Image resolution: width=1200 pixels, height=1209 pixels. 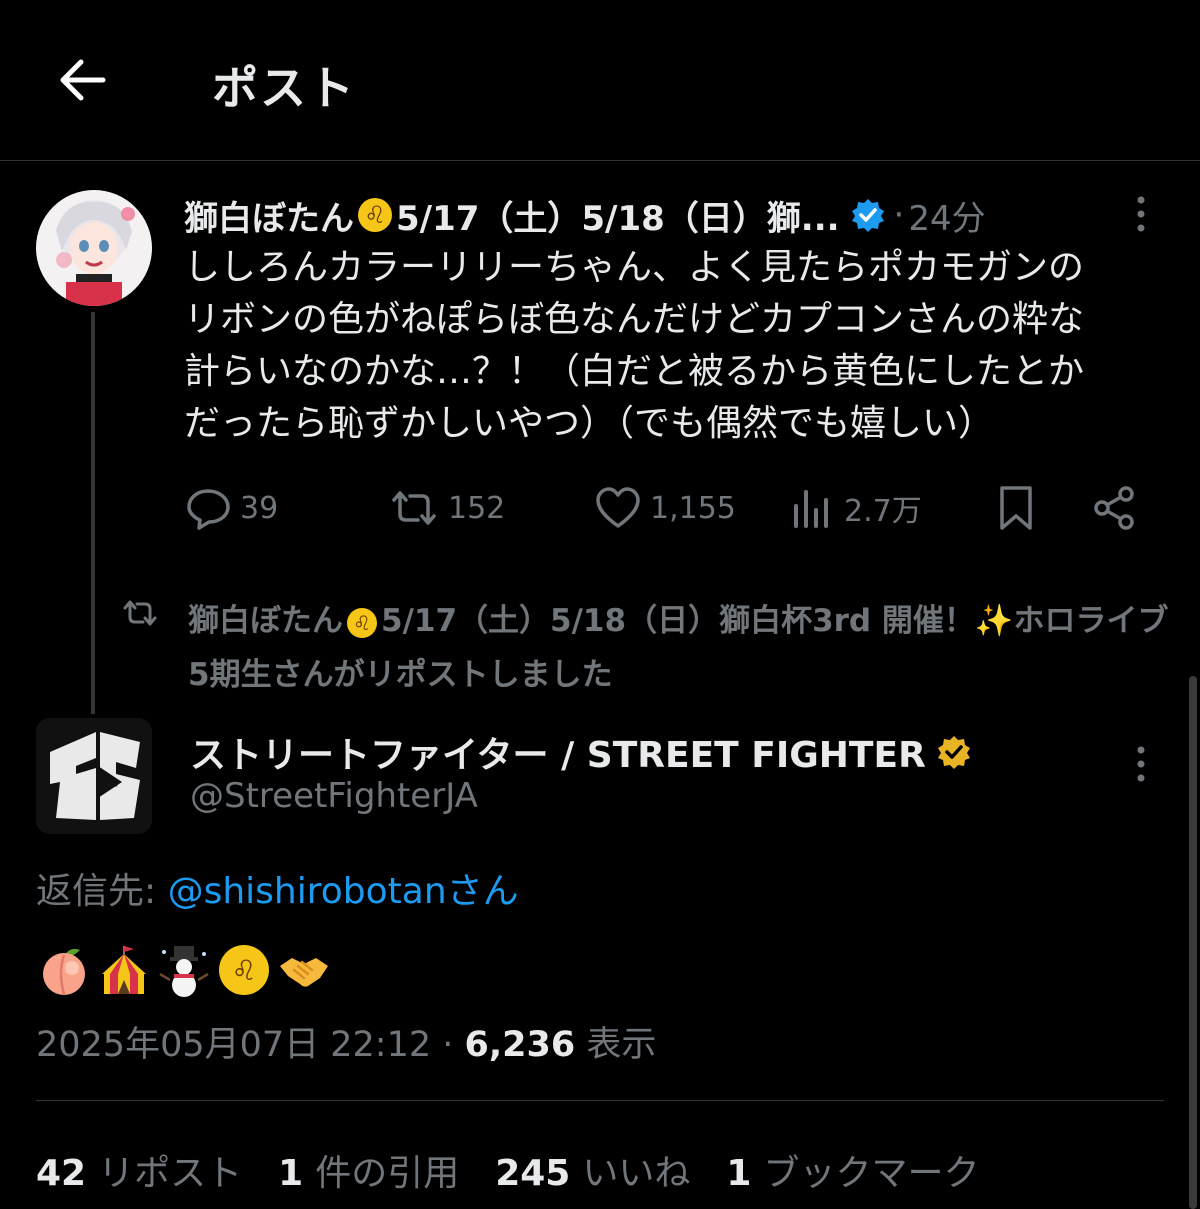 I want to click on analytics-icon, so click(x=811, y=509).